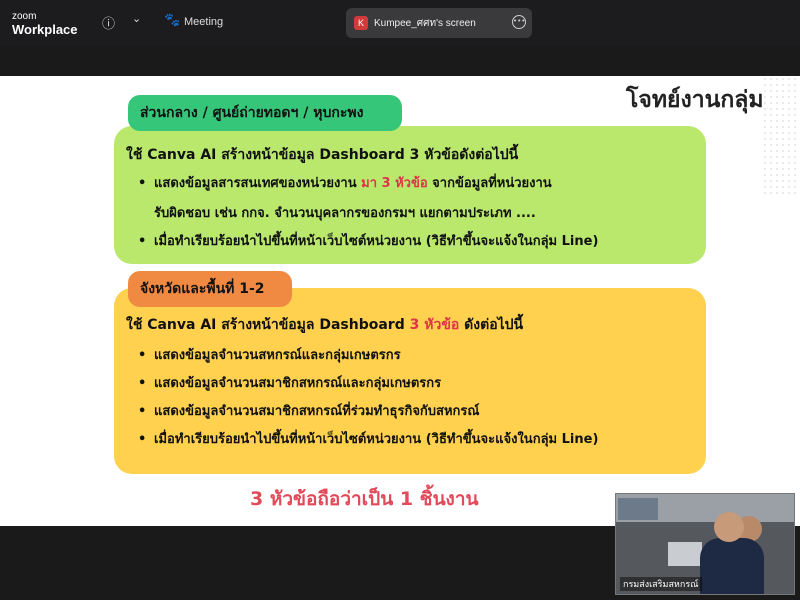 The width and height of the screenshot is (800, 600). Describe the element at coordinates (108, 22) in the screenshot. I see `info-icon: ⓘ` at that location.